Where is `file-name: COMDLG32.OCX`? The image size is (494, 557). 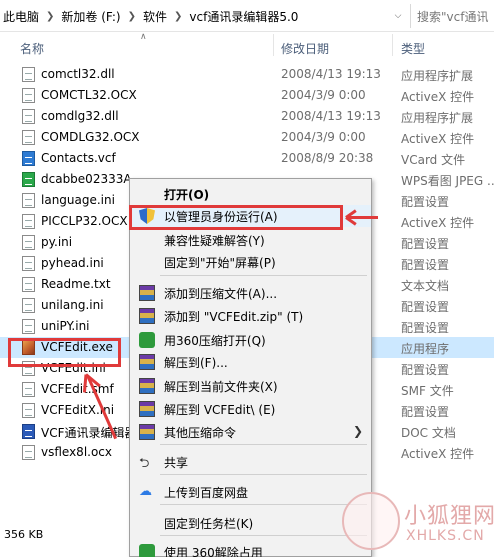 file-name: COMDLG32.OCX is located at coordinates (90, 137).